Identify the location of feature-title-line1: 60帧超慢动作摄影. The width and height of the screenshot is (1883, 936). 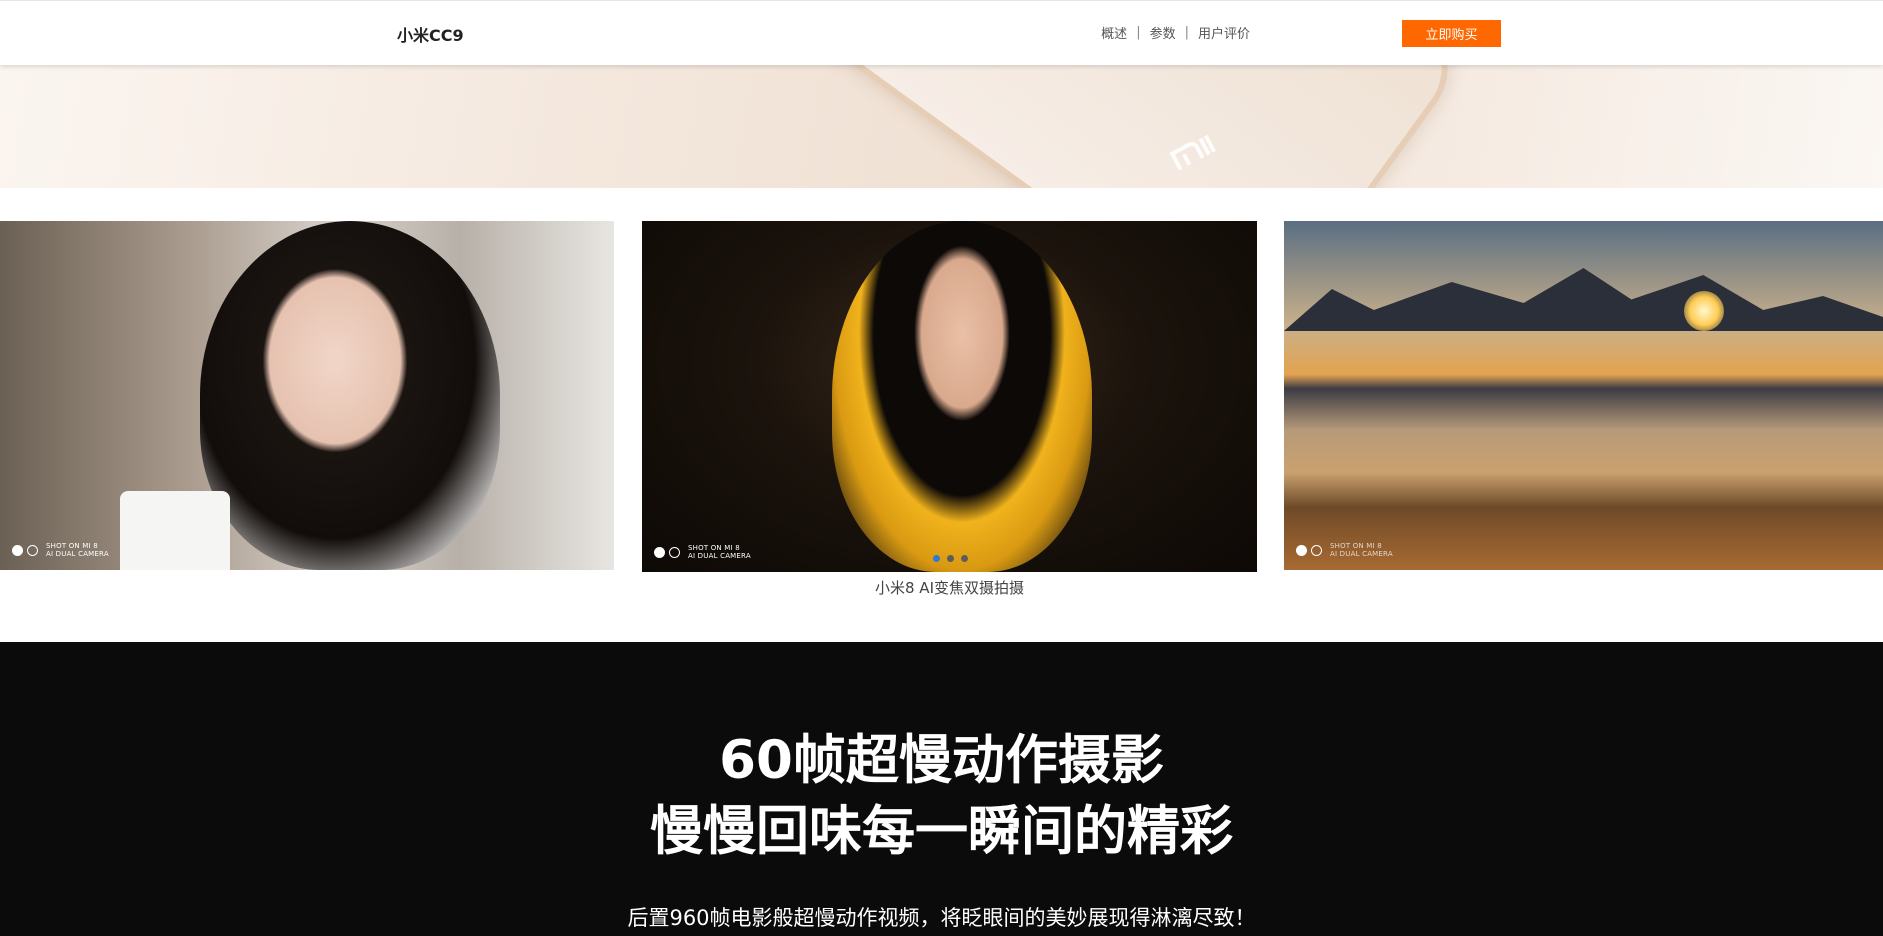
(941, 760).